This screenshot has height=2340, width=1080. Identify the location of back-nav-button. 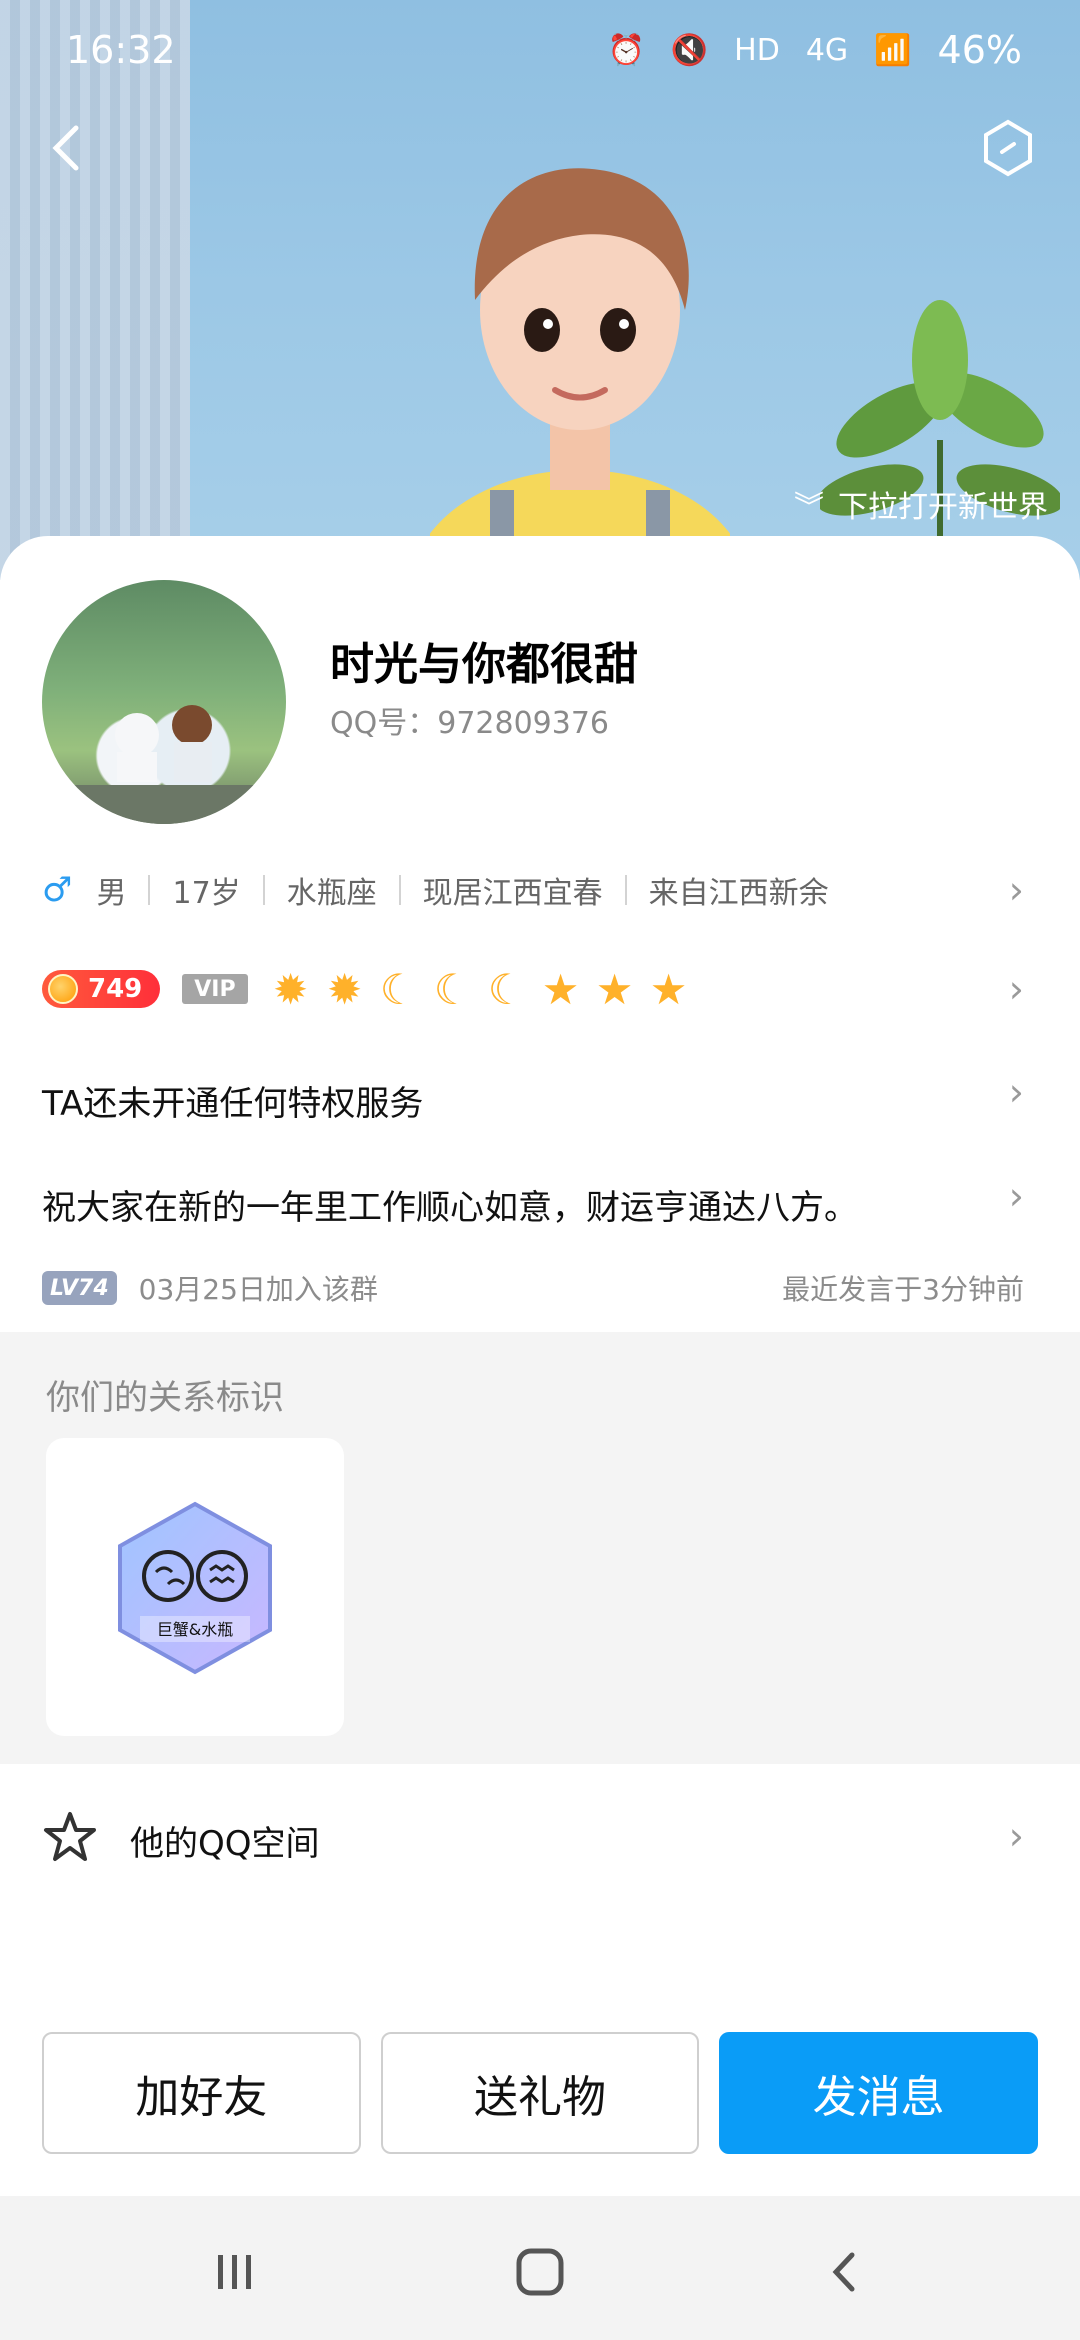
(845, 2272).